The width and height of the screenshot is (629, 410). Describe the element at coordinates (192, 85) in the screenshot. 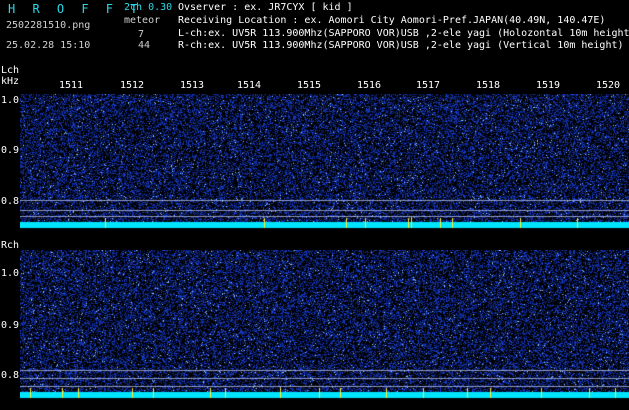

I see `time-tick: 1513` at that location.